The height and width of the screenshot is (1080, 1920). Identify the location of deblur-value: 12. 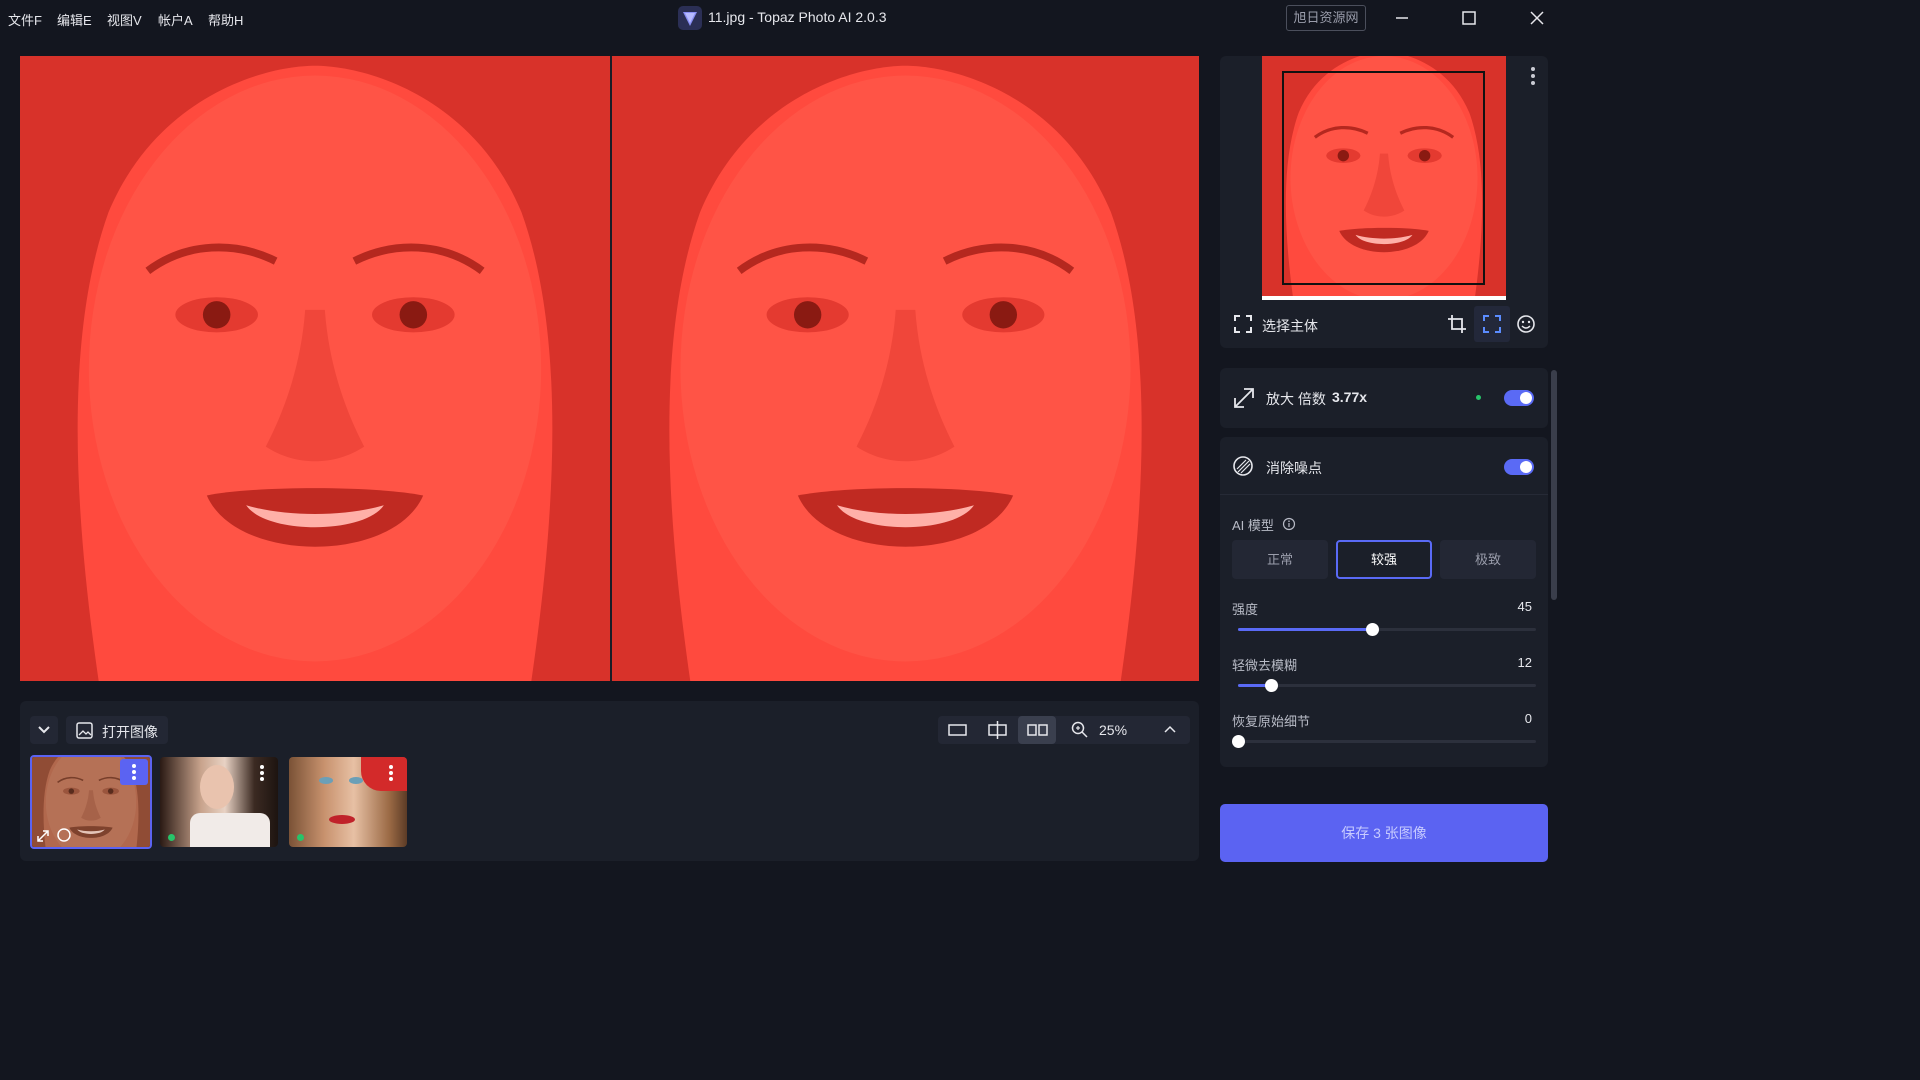
(1525, 662).